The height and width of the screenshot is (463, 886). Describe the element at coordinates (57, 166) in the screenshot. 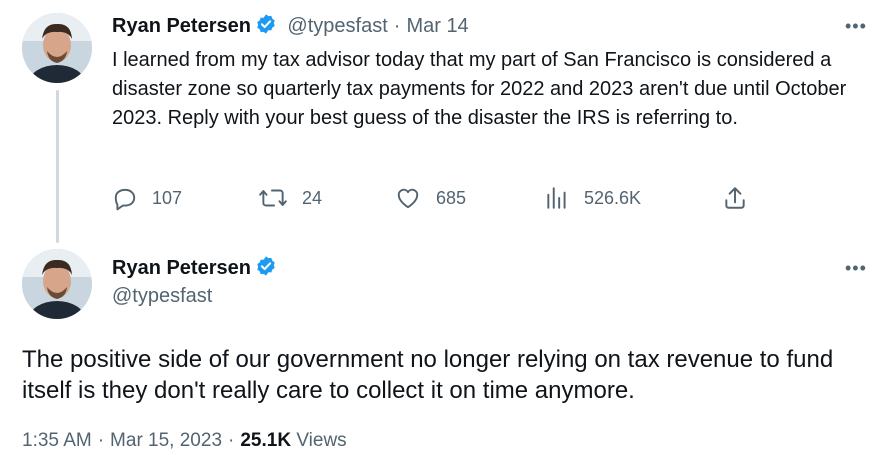

I see `thread-line` at that location.